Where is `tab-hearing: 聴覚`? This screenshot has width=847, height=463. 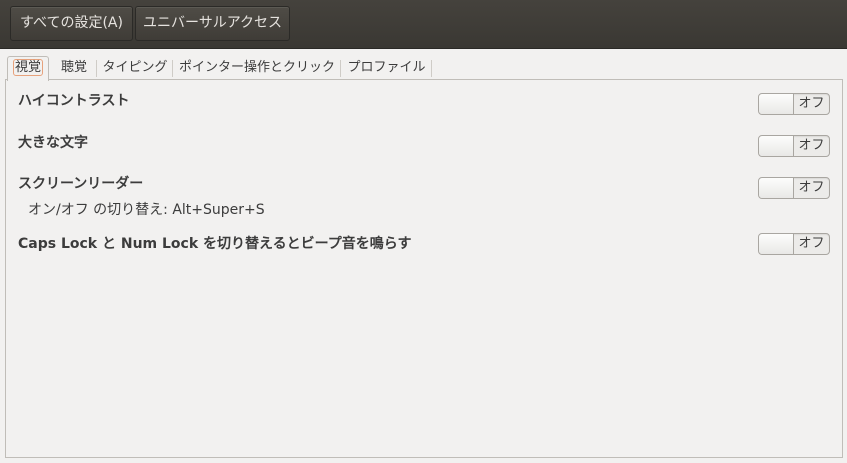 tab-hearing: 聴覚 is located at coordinates (74, 68).